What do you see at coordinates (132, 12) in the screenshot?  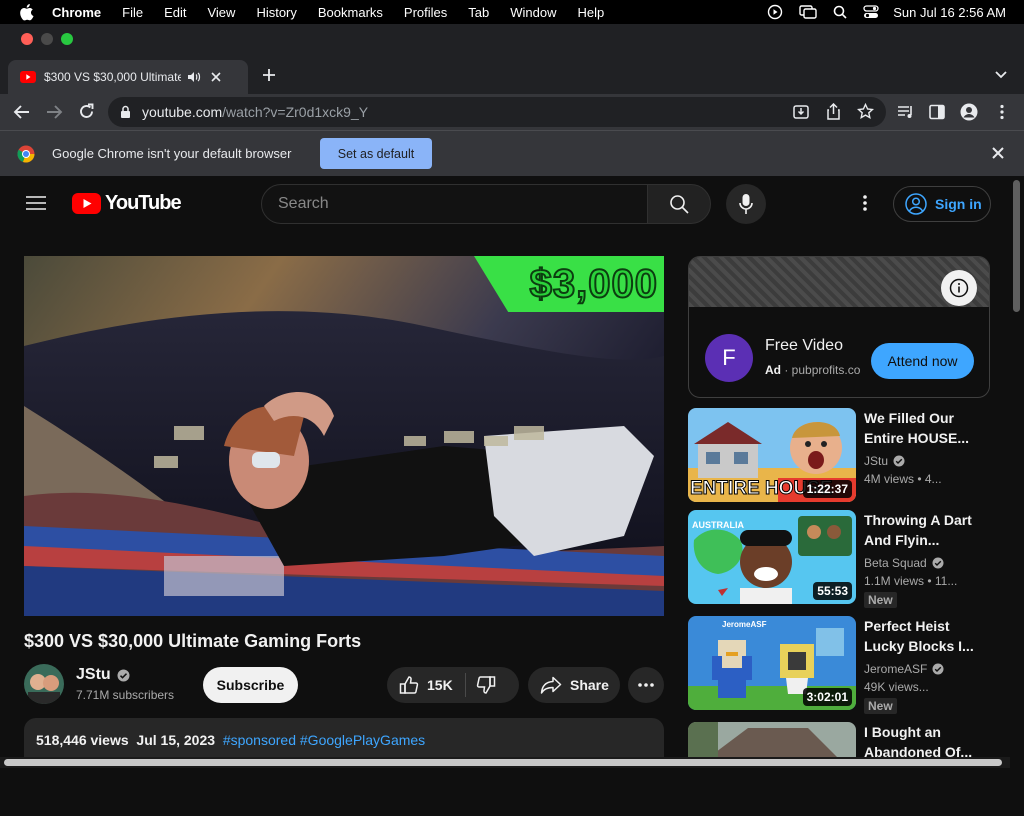 I see `menu-file: File` at bounding box center [132, 12].